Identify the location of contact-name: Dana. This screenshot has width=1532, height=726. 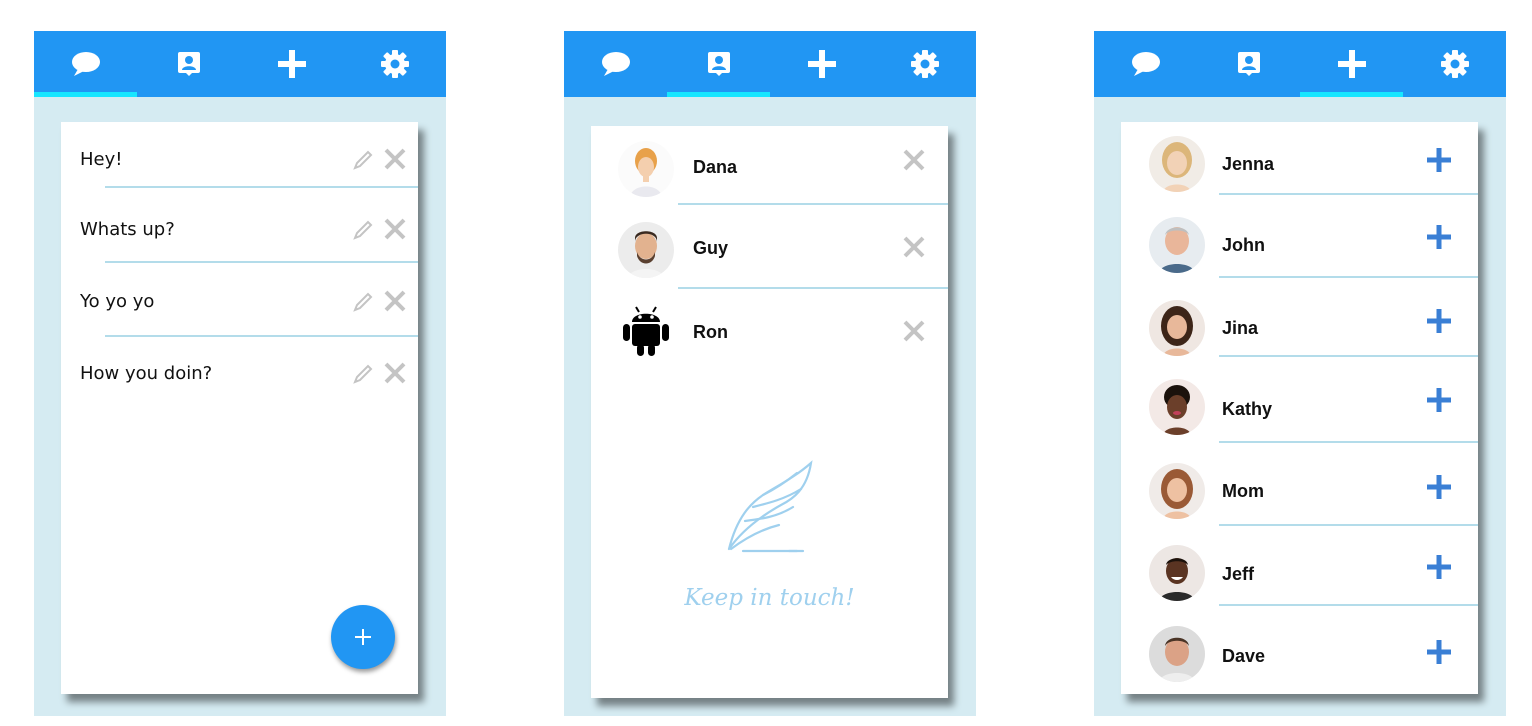
(715, 167).